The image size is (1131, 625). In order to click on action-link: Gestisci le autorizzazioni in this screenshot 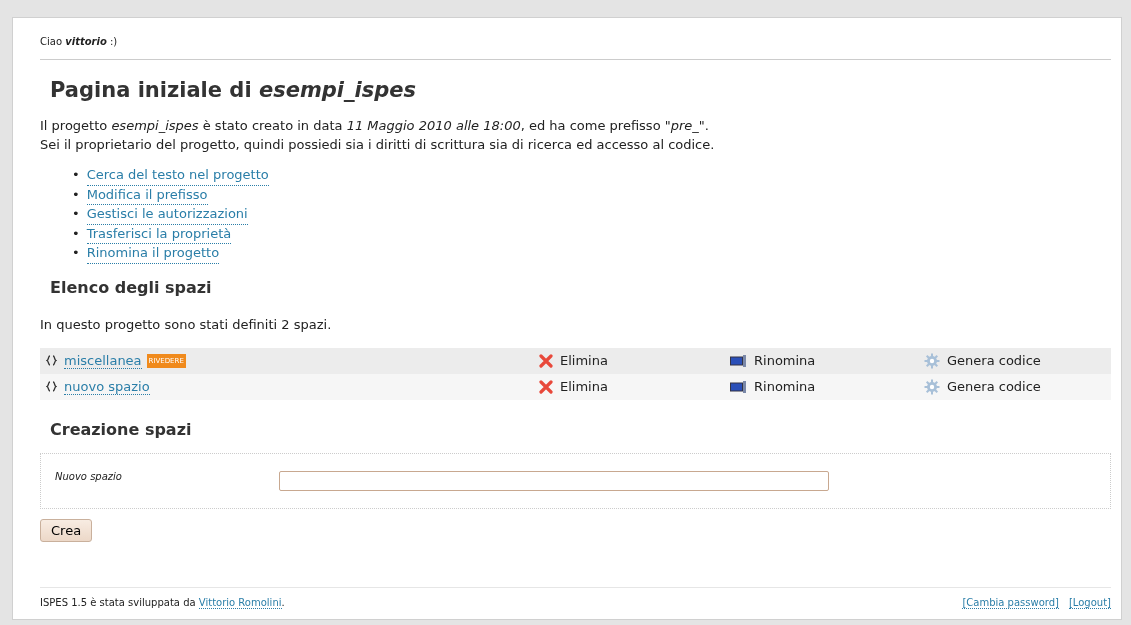, I will do `click(167, 215)`.